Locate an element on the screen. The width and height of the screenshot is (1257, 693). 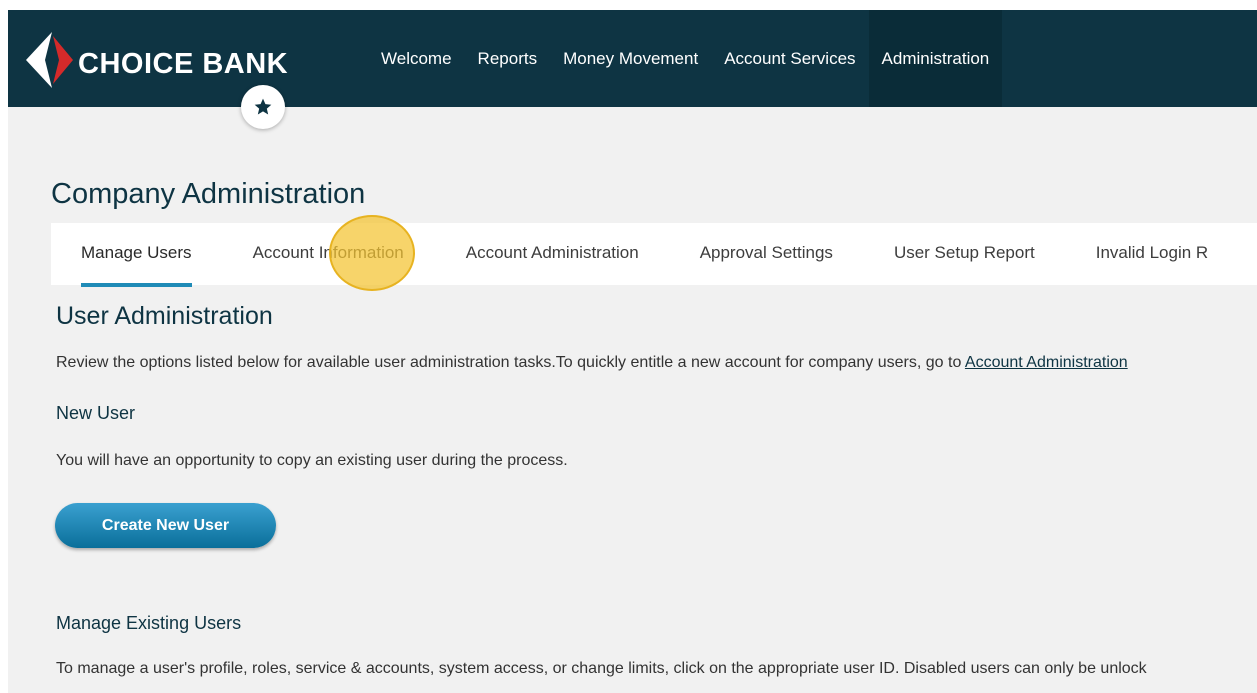
nav-reports: Reports is located at coordinates (508, 58).